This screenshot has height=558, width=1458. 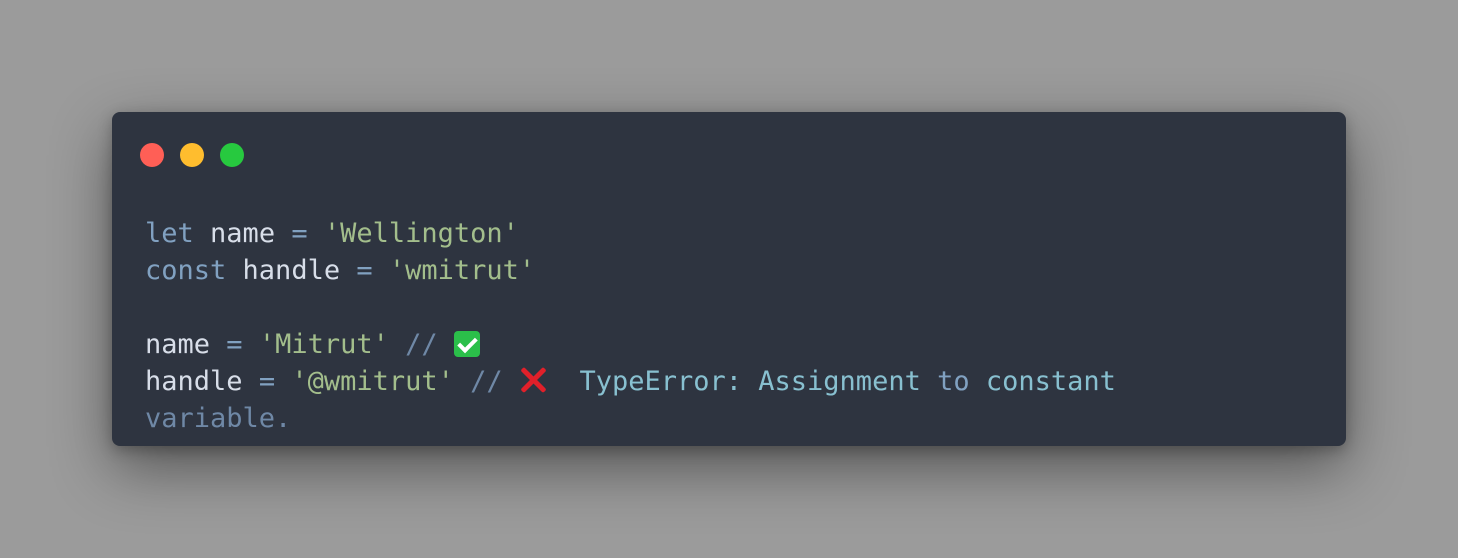 I want to click on minimize-button, so click(x=192, y=155).